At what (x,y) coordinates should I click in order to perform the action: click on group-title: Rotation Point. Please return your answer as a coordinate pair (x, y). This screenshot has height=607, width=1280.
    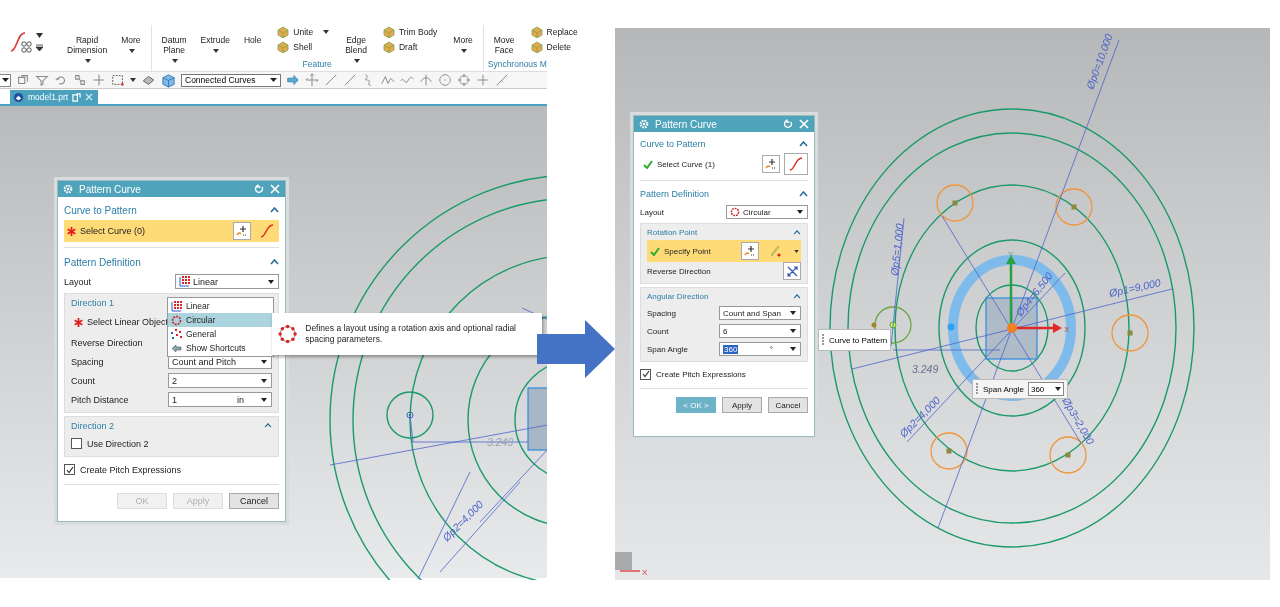
    Looking at the image, I should click on (672, 232).